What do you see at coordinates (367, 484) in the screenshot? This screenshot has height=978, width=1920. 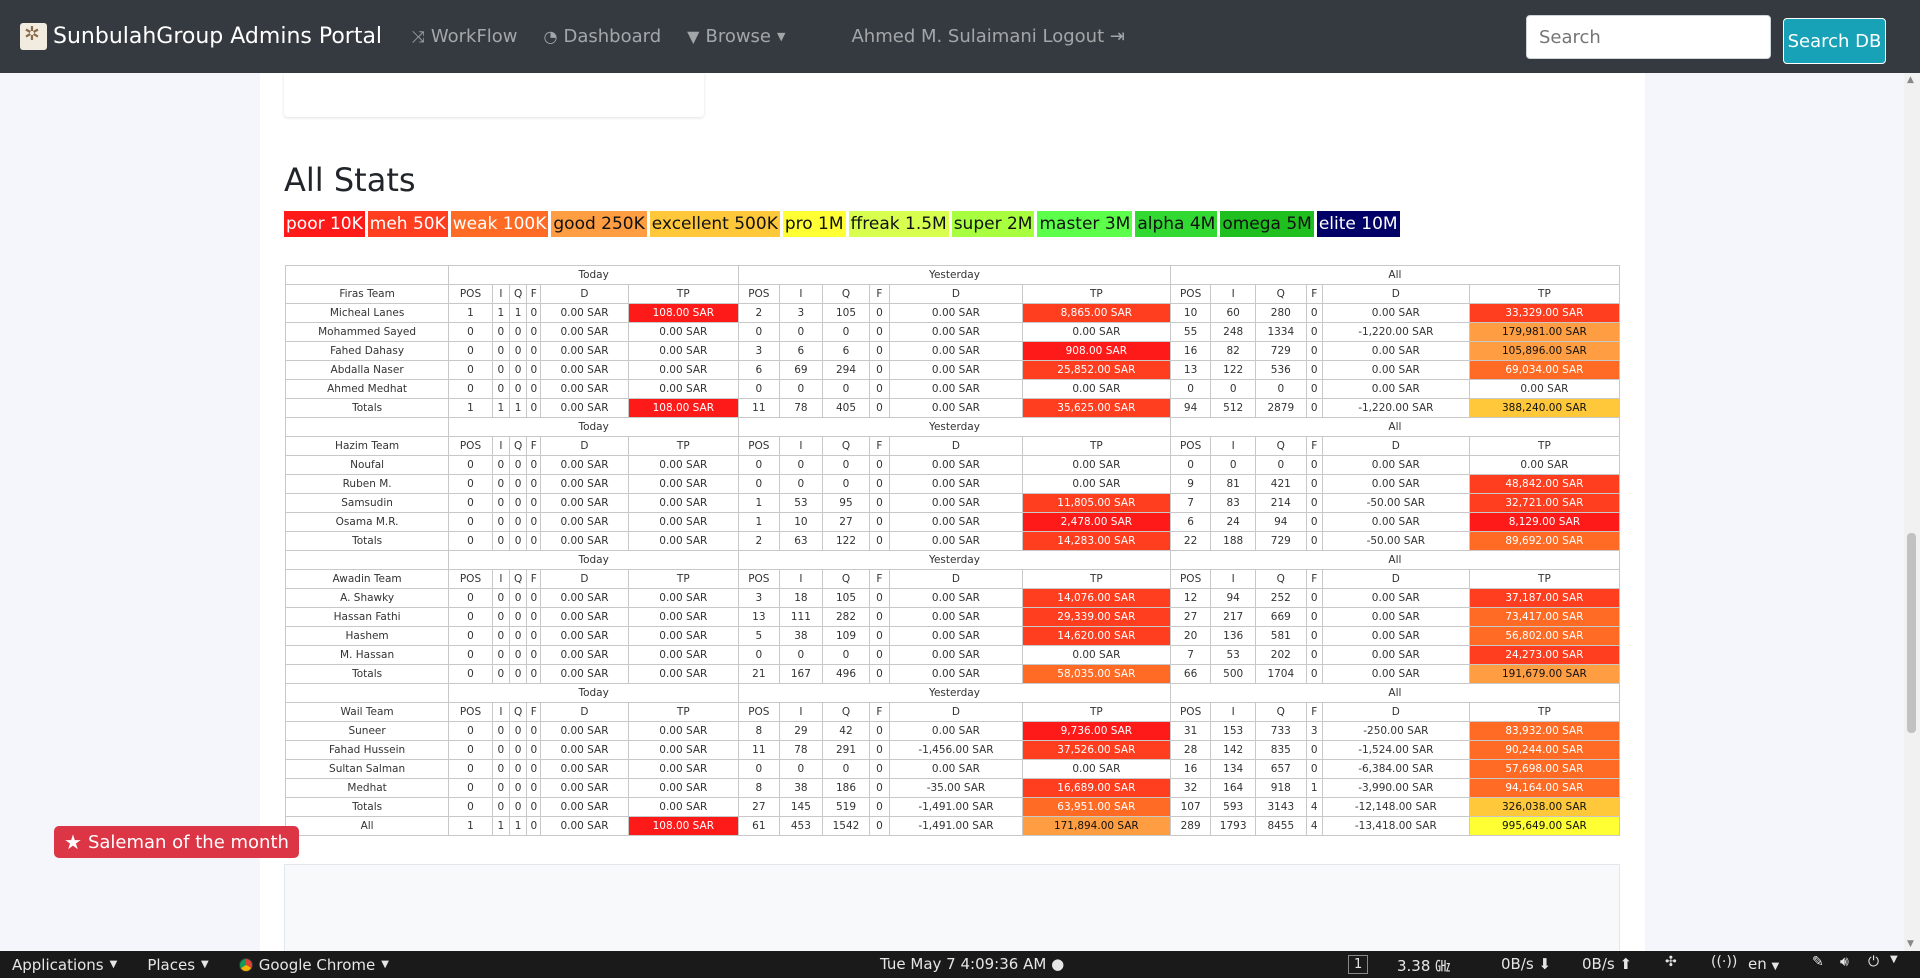 I see `row-name: Ruben M.` at bounding box center [367, 484].